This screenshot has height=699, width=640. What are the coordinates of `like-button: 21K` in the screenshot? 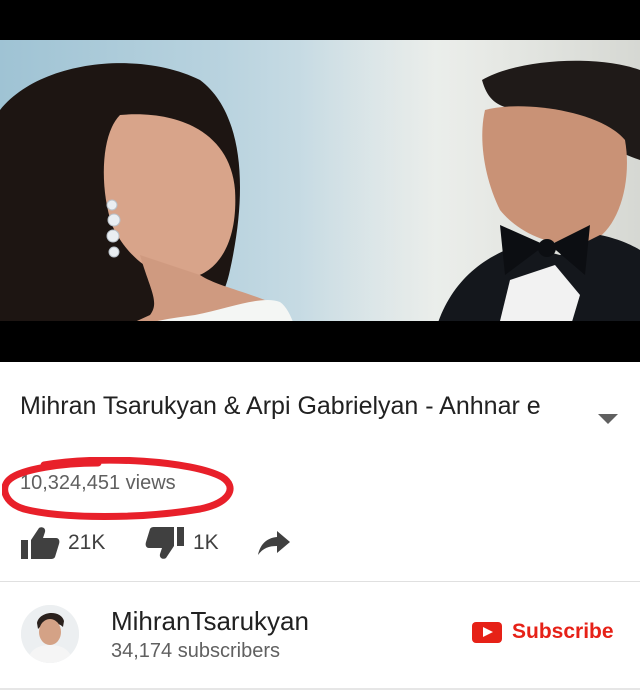 It's located at (62, 543).